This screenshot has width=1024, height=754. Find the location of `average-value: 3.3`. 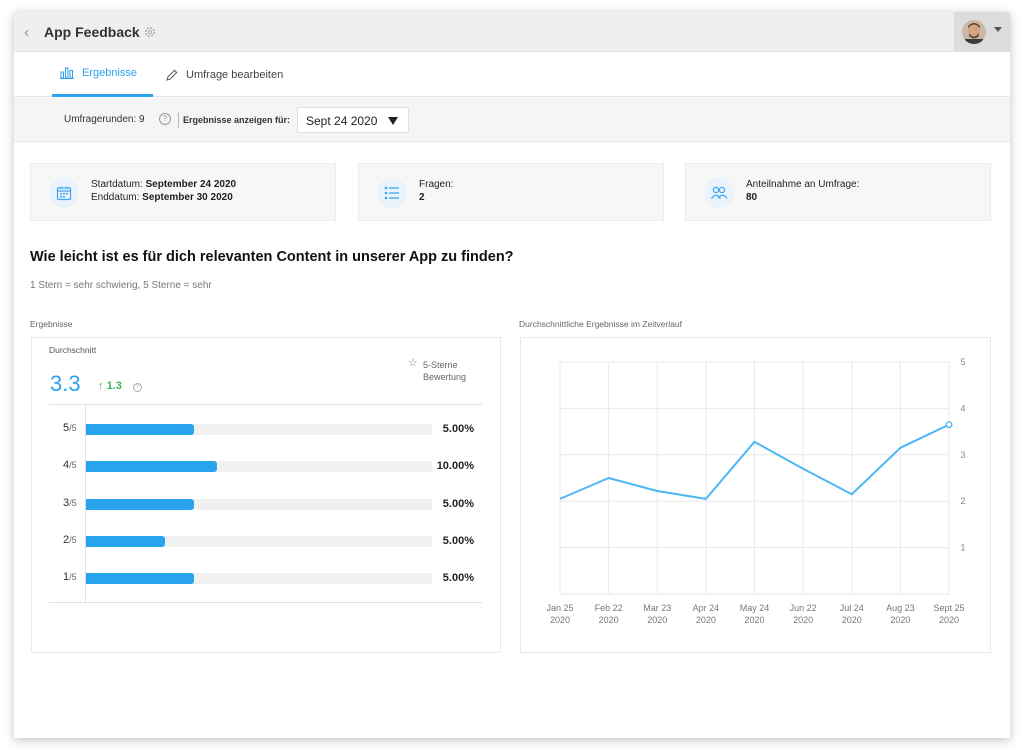

average-value: 3.3 is located at coordinates (65, 383).